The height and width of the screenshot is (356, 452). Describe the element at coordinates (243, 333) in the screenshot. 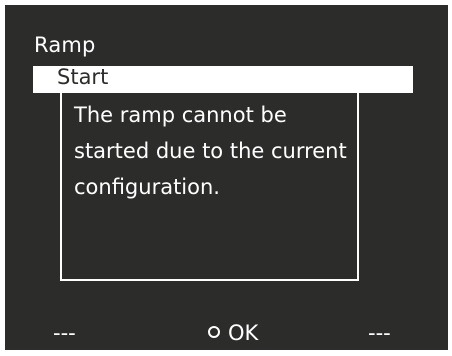

I see `ok-label: OK` at that location.